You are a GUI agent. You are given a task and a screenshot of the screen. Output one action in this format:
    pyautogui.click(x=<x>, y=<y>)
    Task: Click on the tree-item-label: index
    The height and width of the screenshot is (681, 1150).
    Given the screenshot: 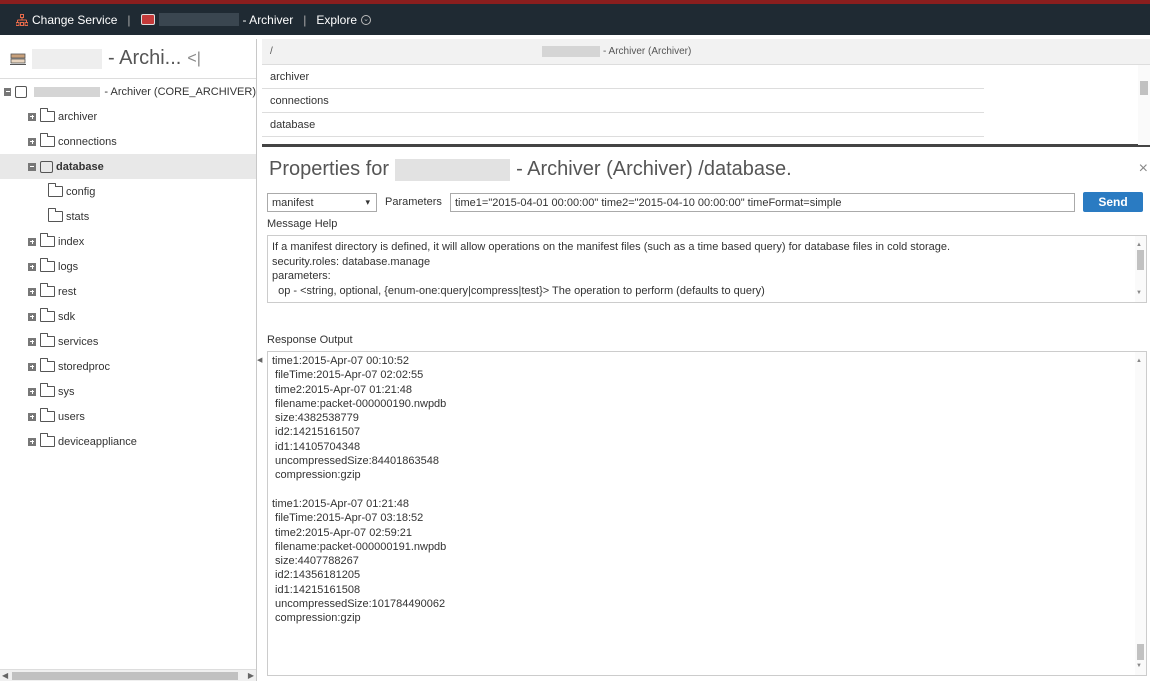 What is the action you would take?
    pyautogui.click(x=71, y=241)
    